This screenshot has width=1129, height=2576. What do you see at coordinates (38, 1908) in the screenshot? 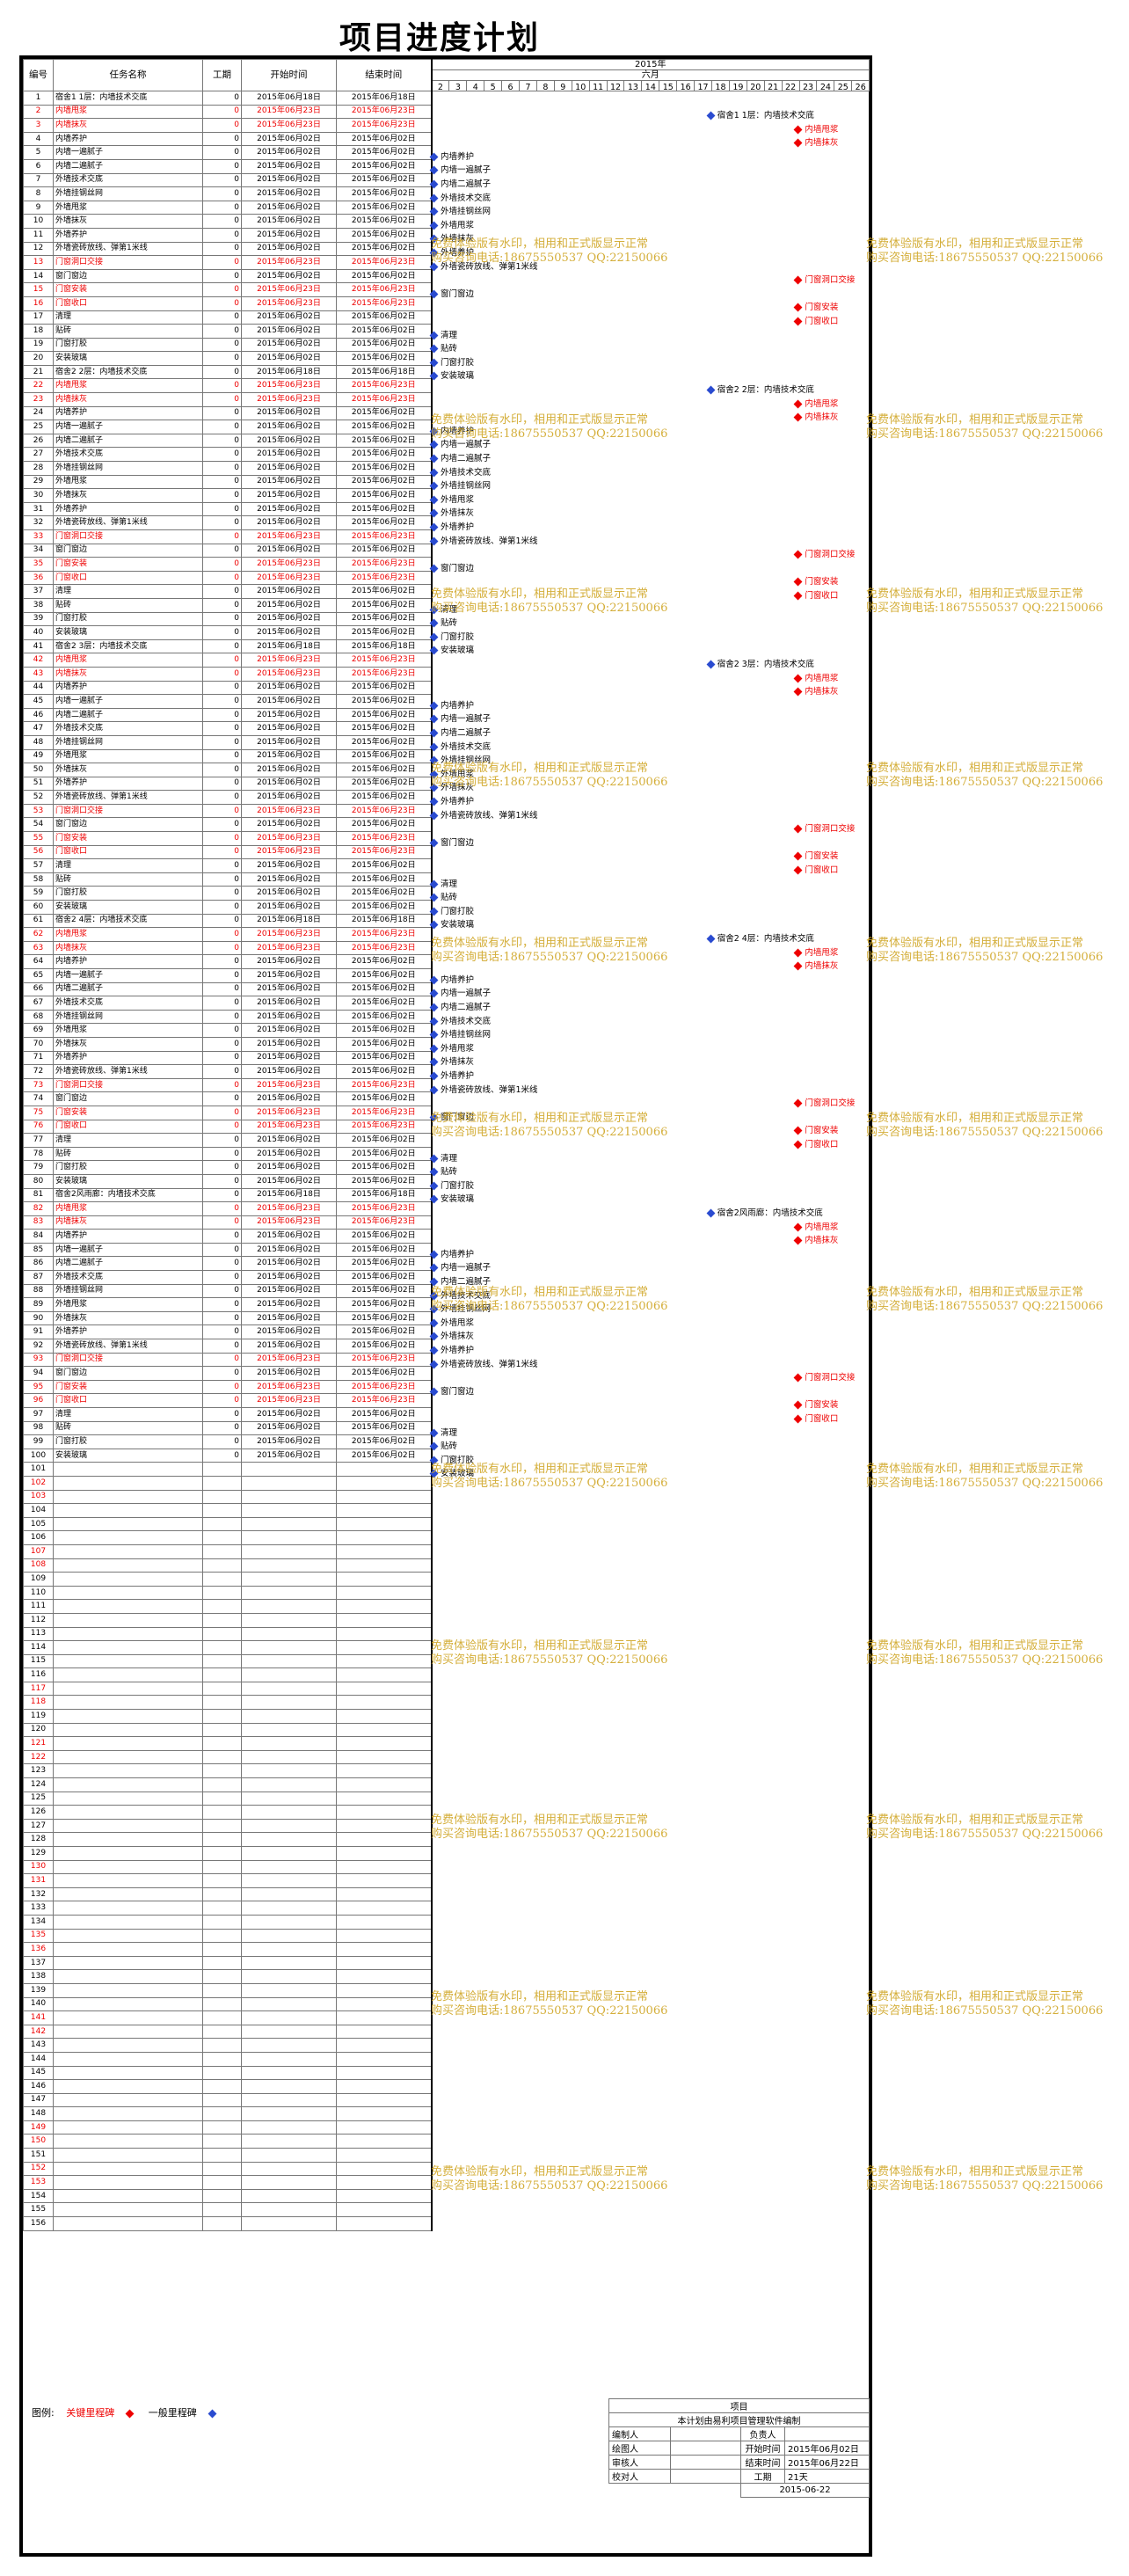
I see `cell-id: 133` at bounding box center [38, 1908].